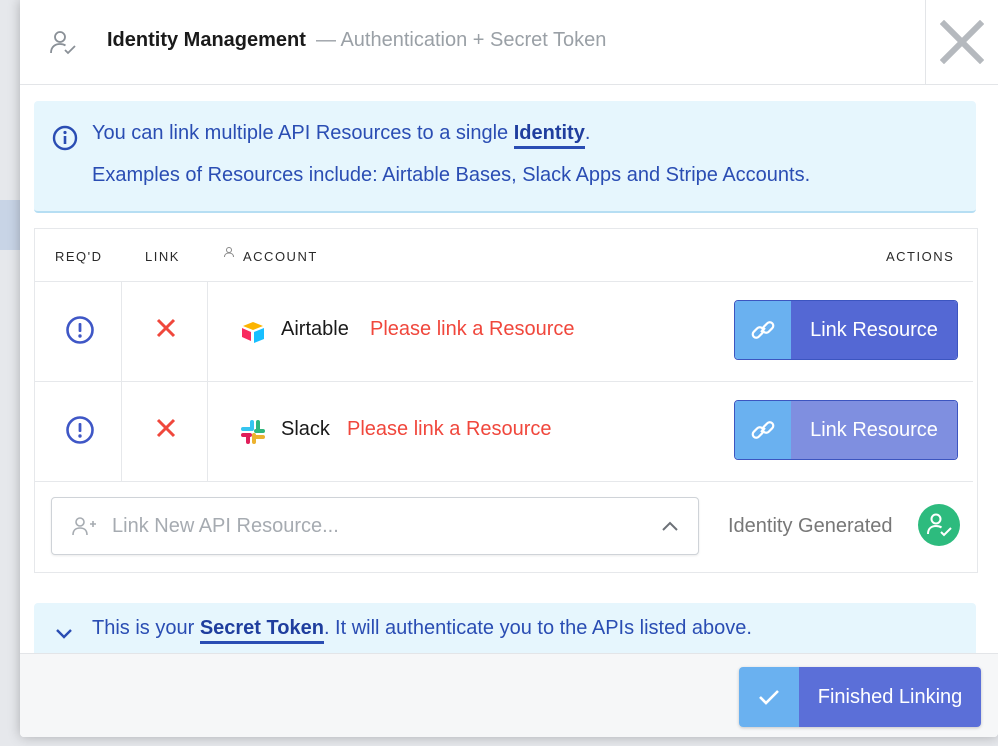 This screenshot has height=746, width=998. What do you see at coordinates (253, 432) in the screenshot?
I see `slack-logo-icon` at bounding box center [253, 432].